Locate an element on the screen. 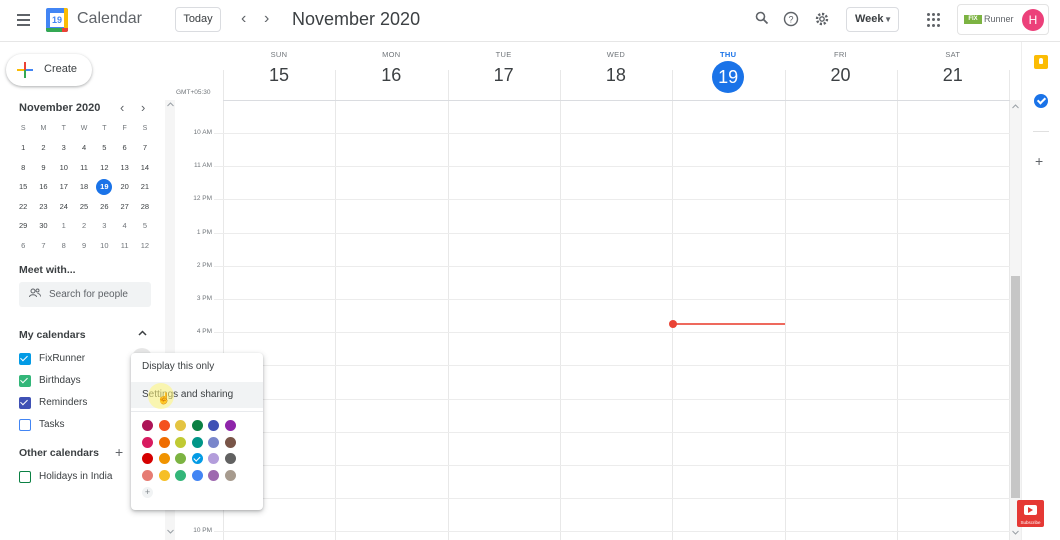 Image resolution: width=1060 pixels, height=540 pixels. mini-calendar-prev-button: ‹ is located at coordinates (122, 107).